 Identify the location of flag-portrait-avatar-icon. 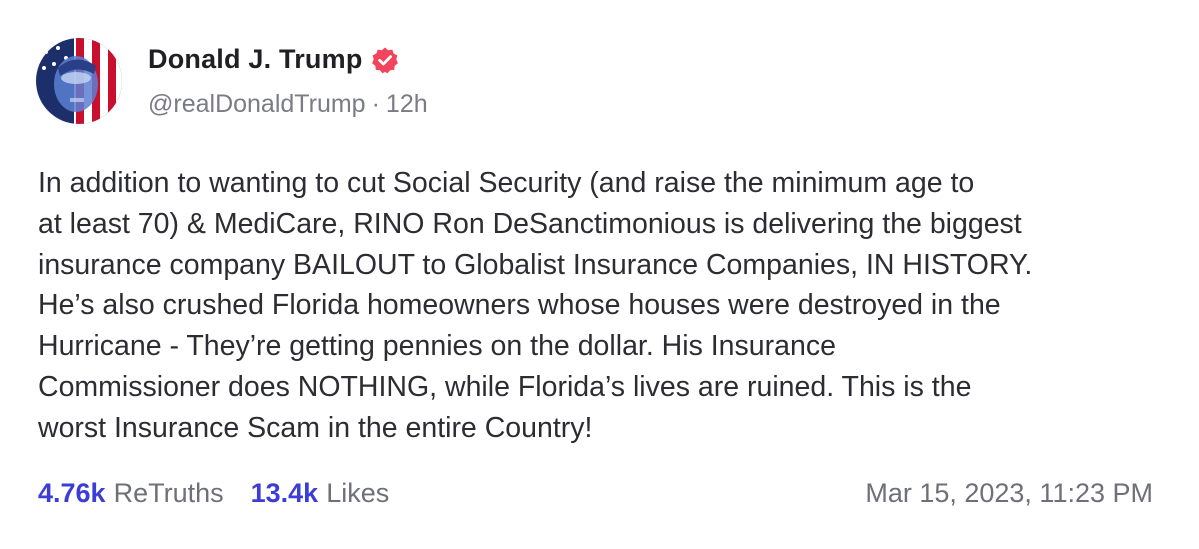
(79, 81).